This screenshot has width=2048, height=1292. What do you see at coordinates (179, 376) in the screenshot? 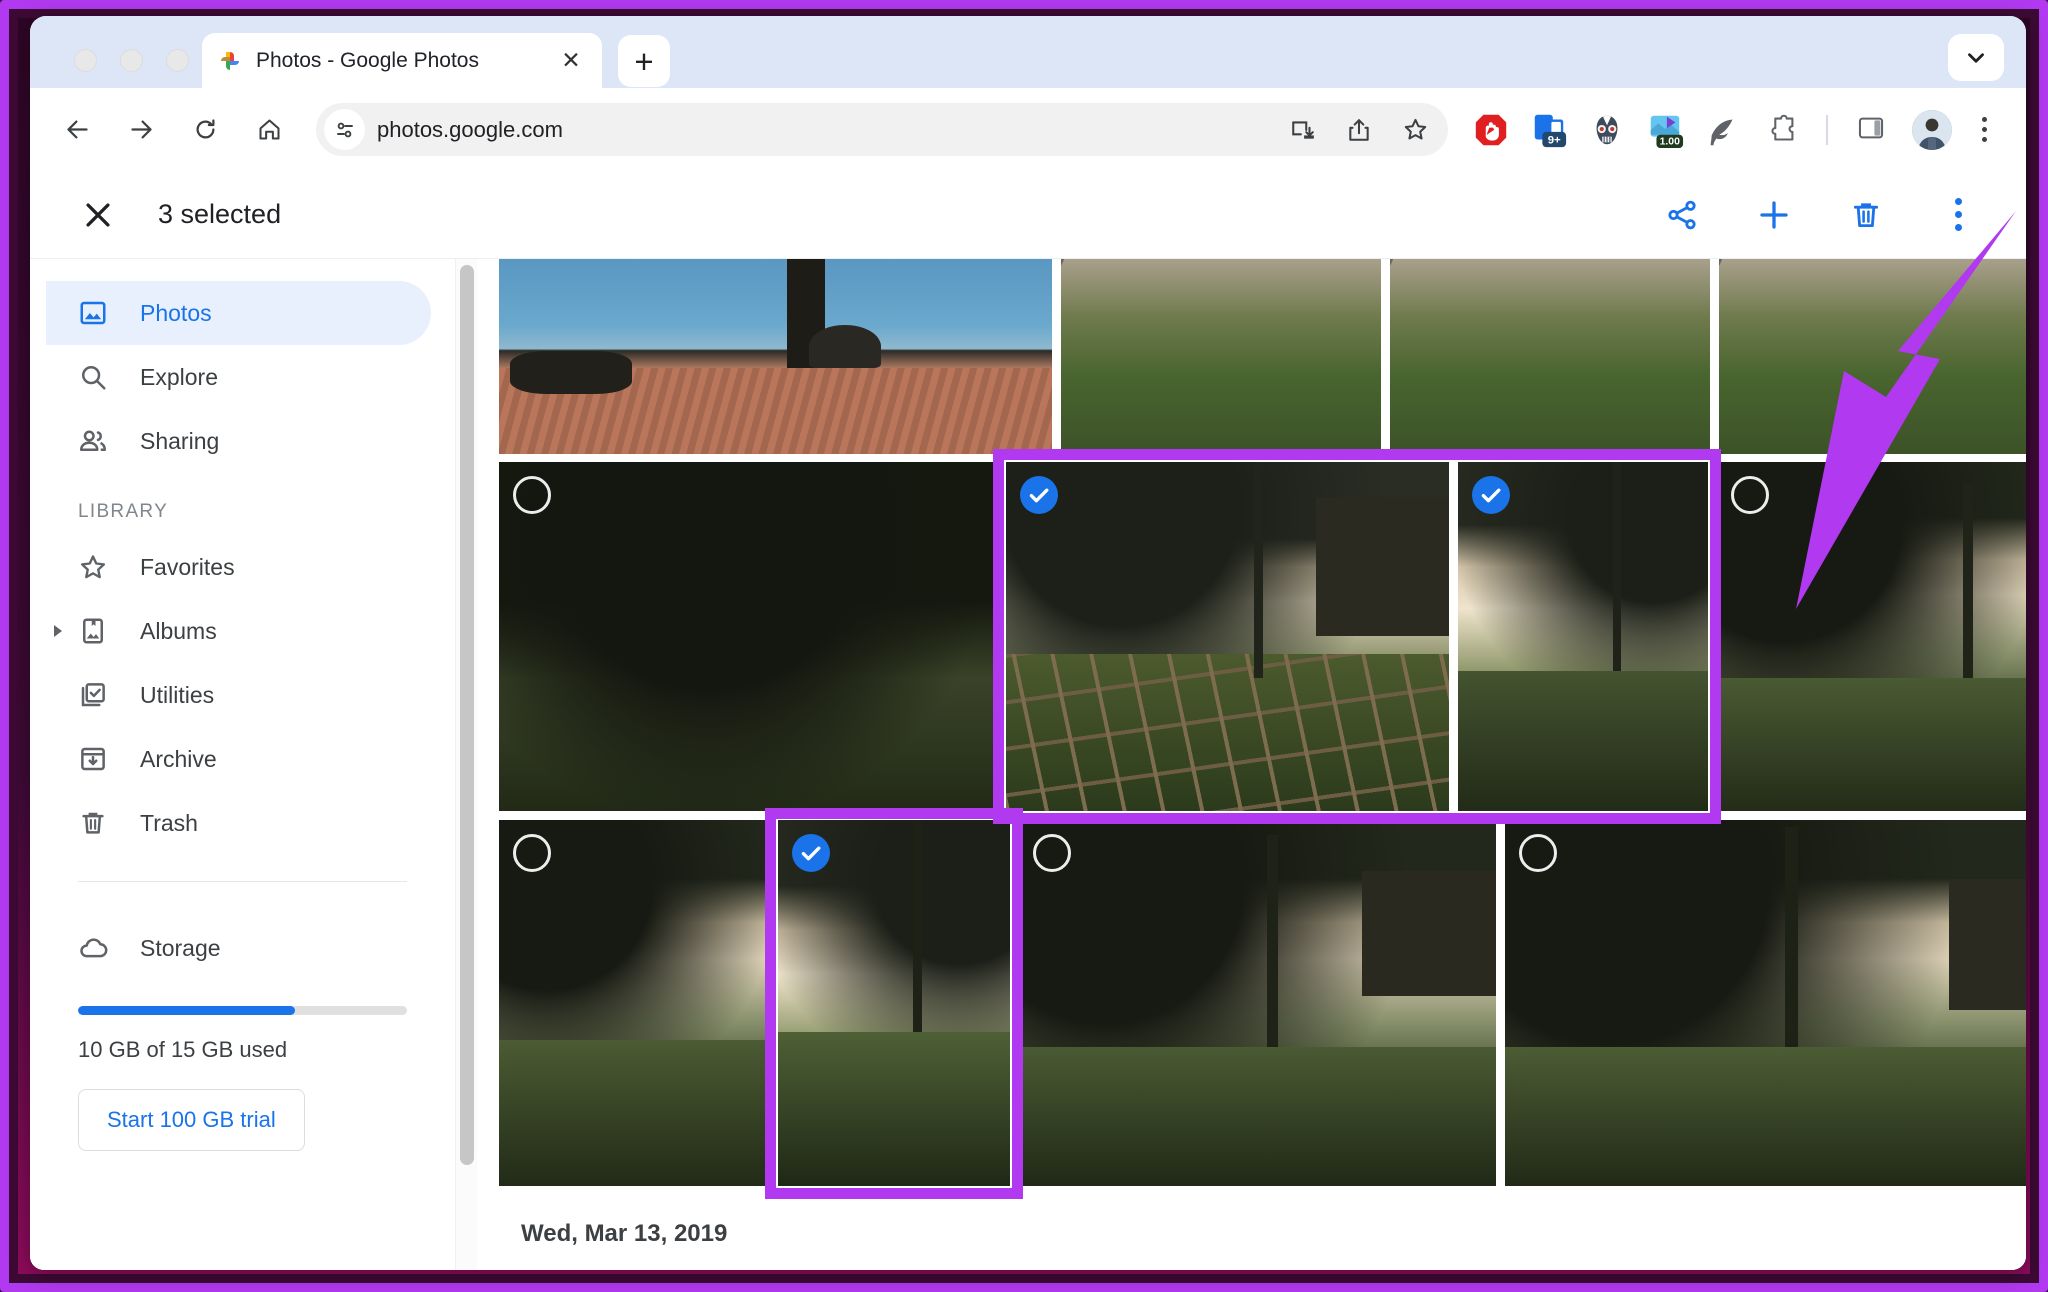
I see `sidebar-item-label: Explore` at bounding box center [179, 376].